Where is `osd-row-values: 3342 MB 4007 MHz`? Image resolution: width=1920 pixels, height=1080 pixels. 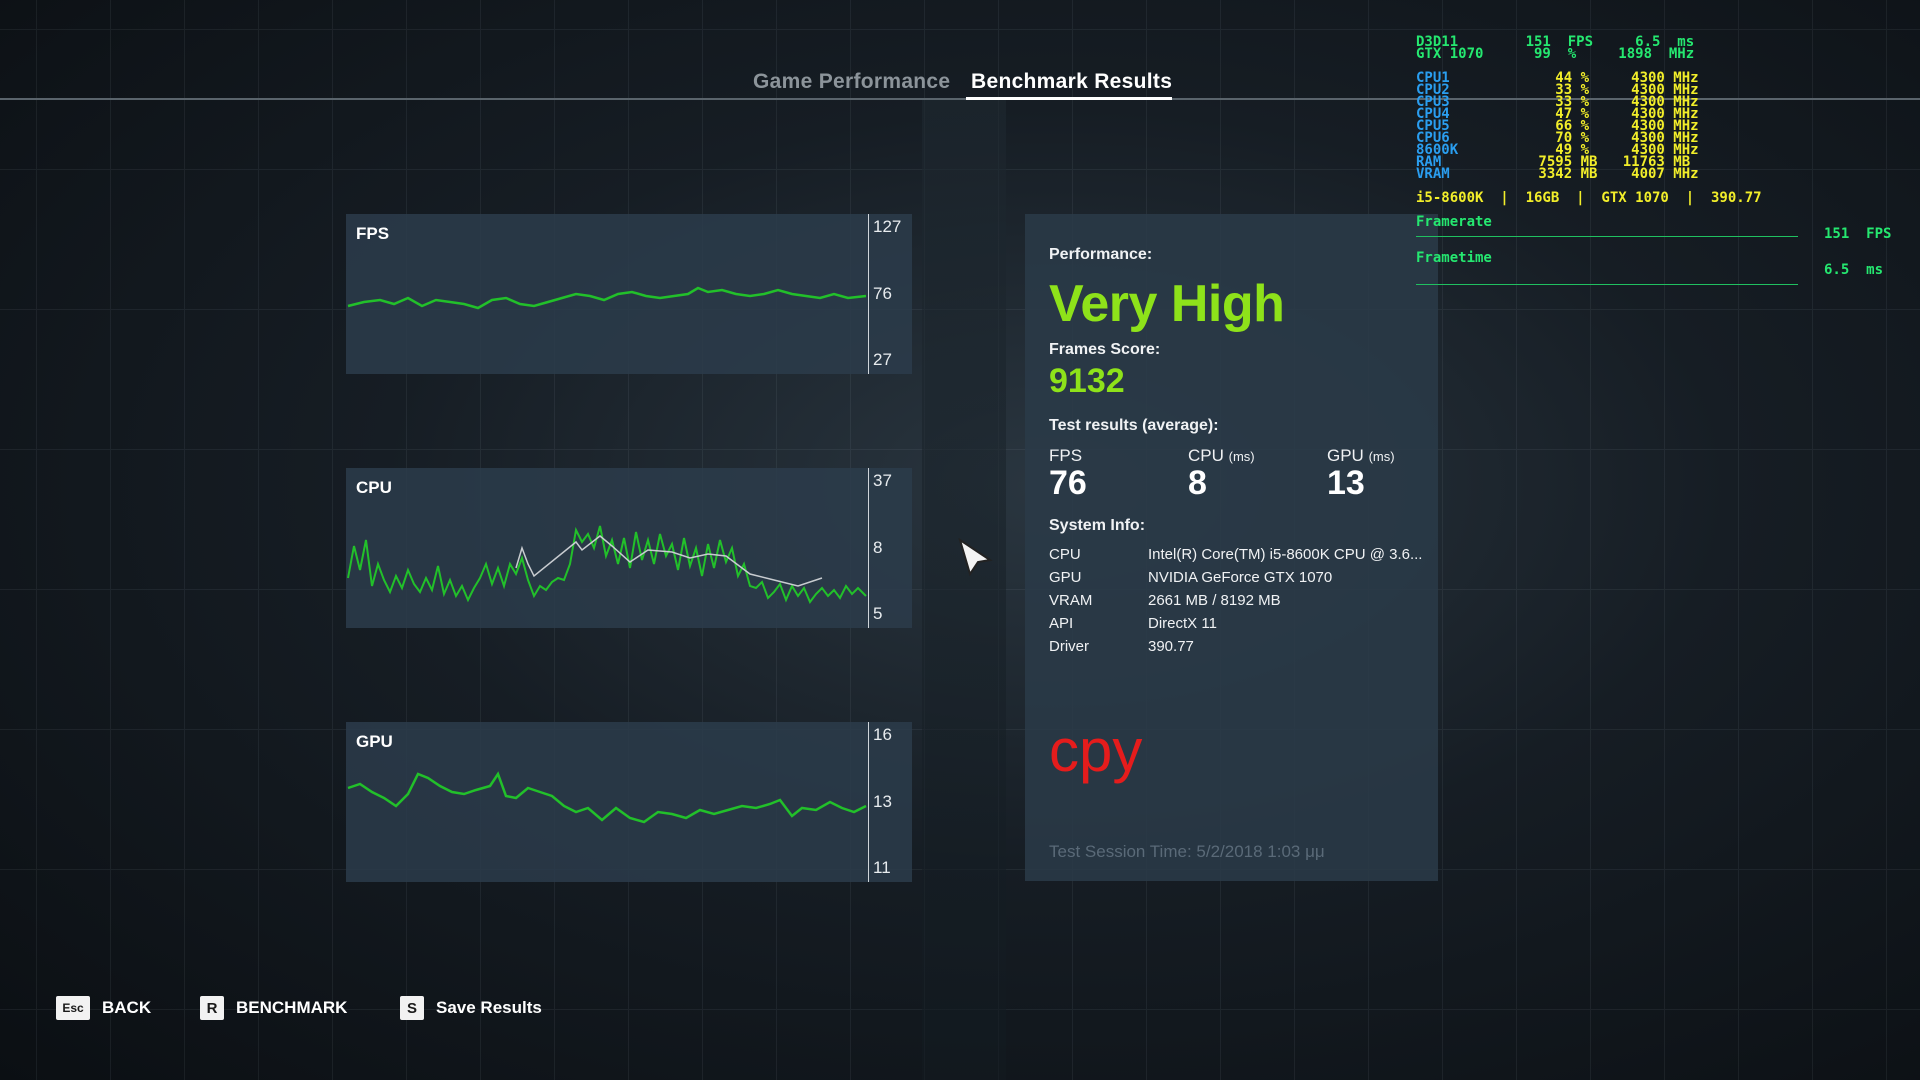 osd-row-values: 3342 MB 4007 MHz is located at coordinates (1614, 174).